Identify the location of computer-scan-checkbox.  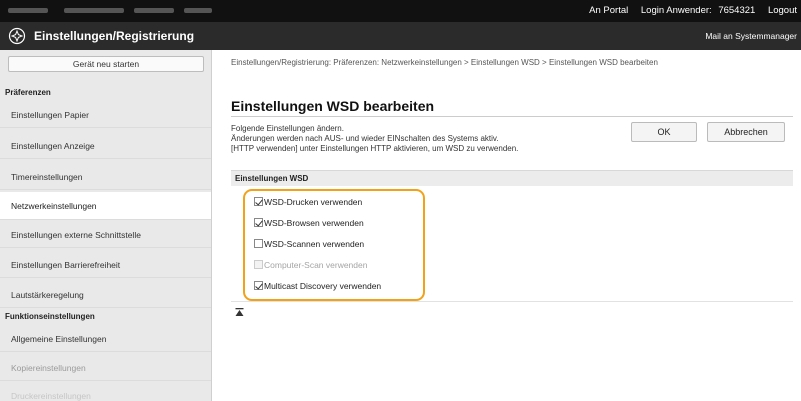
(258, 264).